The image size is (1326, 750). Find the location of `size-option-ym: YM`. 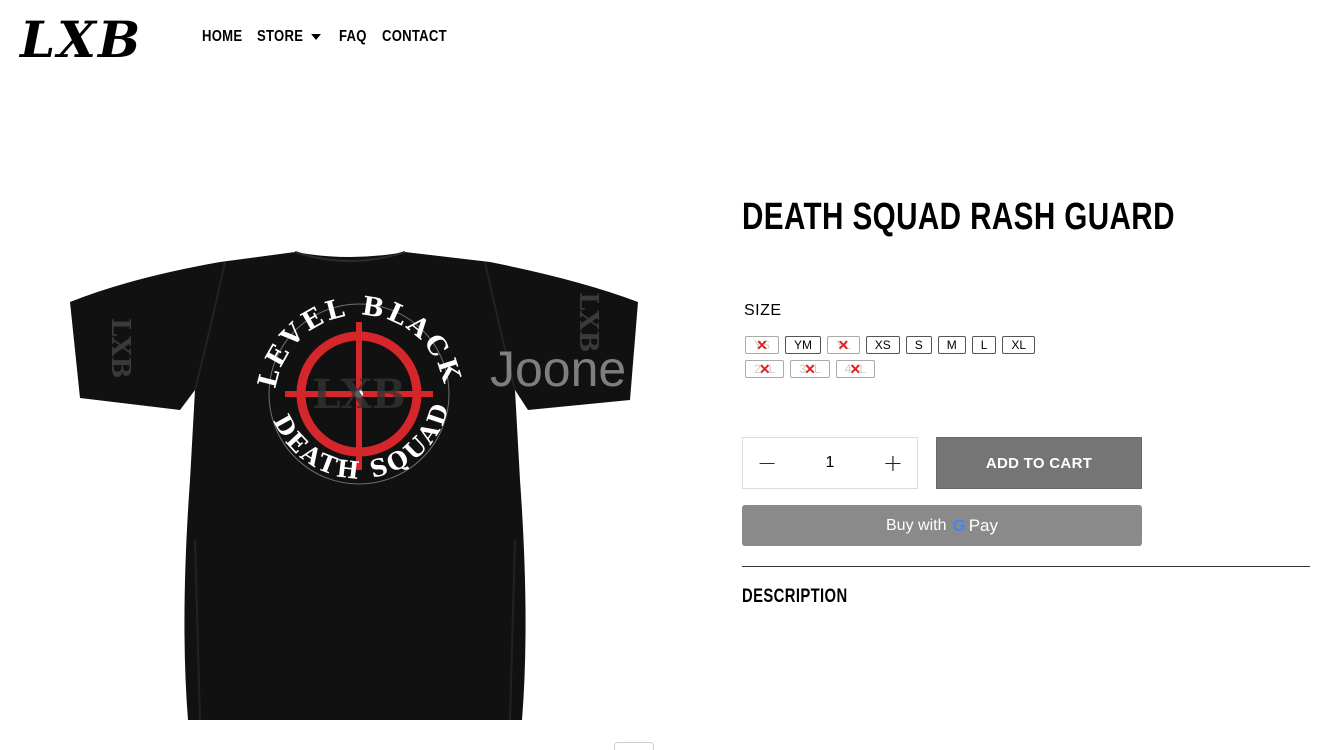

size-option-ym: YM is located at coordinates (803, 345).